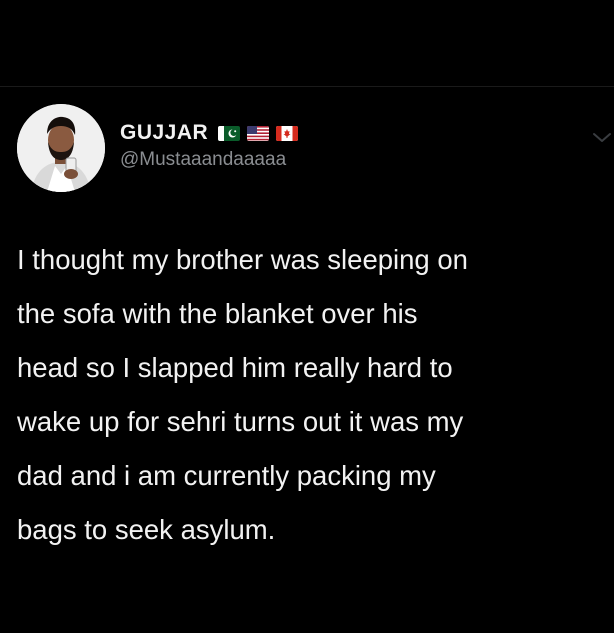 This screenshot has width=614, height=633. I want to click on author-info: GUJJAR @Mustaaandaaaaa, so click(212, 145).